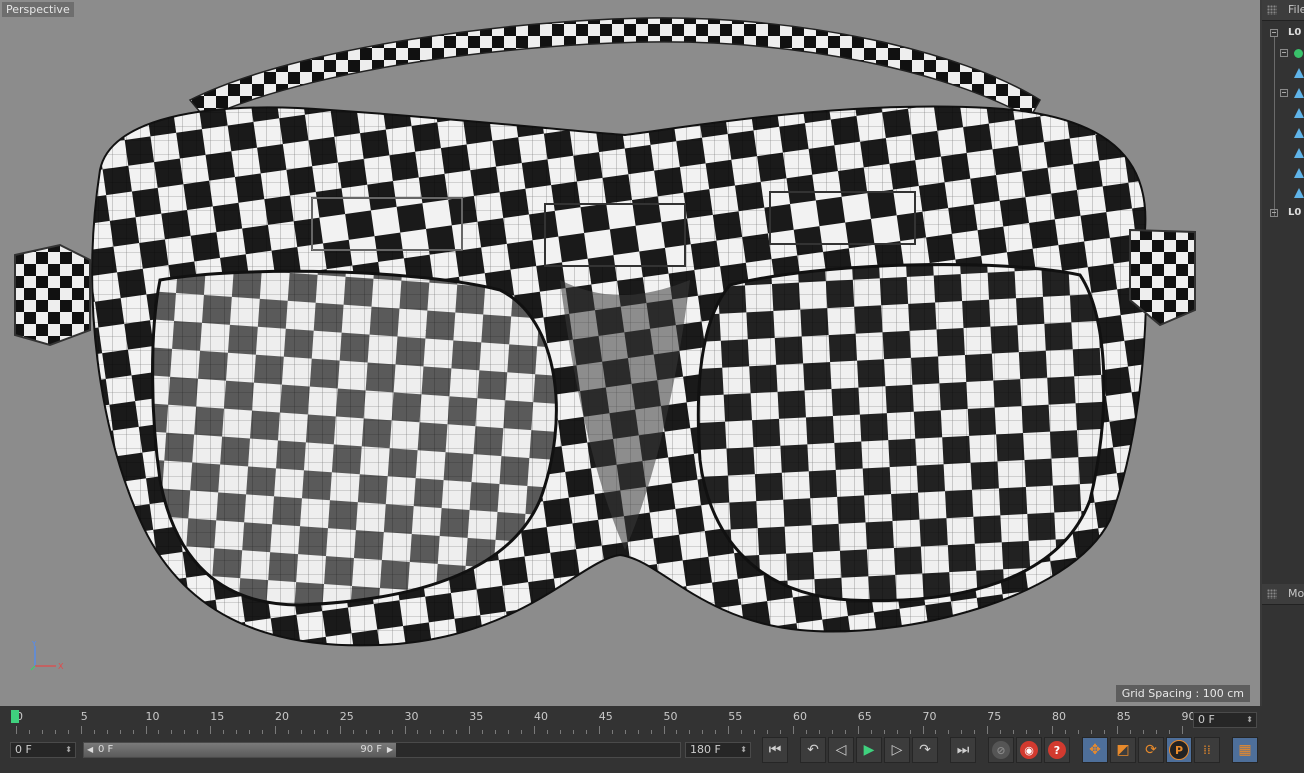 The width and height of the screenshot is (1304, 773). I want to click on move-key-icon: ✥, so click(1095, 750).